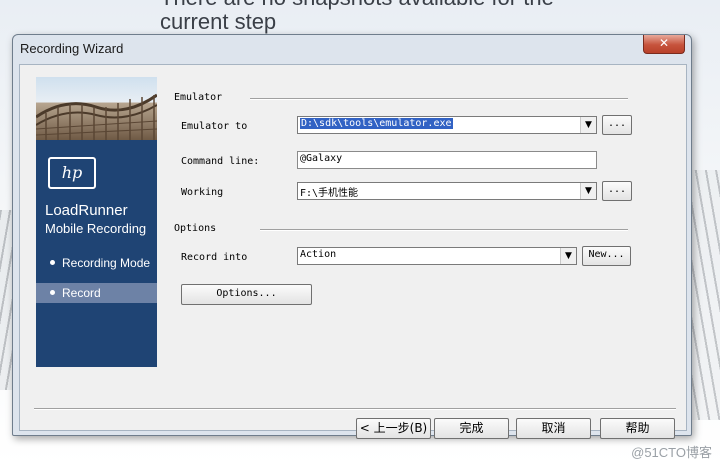 The width and height of the screenshot is (720, 467). Describe the element at coordinates (86, 210) in the screenshot. I see `brand-title: LoadRunner` at that location.